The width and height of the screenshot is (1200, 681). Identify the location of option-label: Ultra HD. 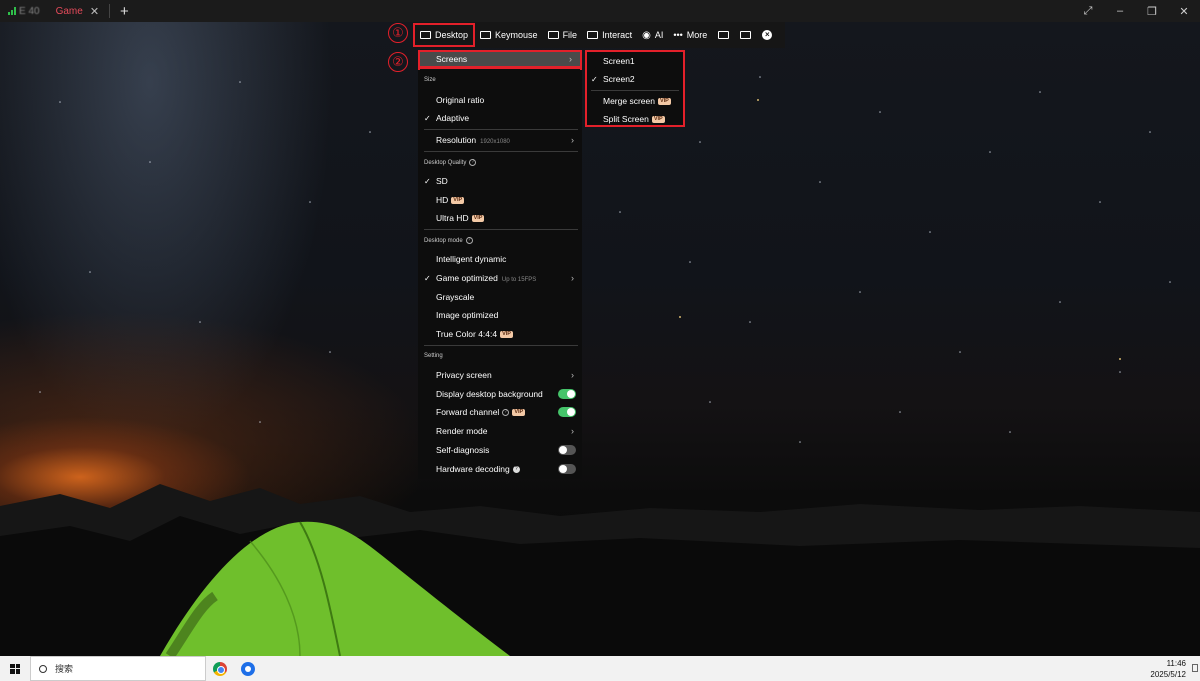
(452, 218).